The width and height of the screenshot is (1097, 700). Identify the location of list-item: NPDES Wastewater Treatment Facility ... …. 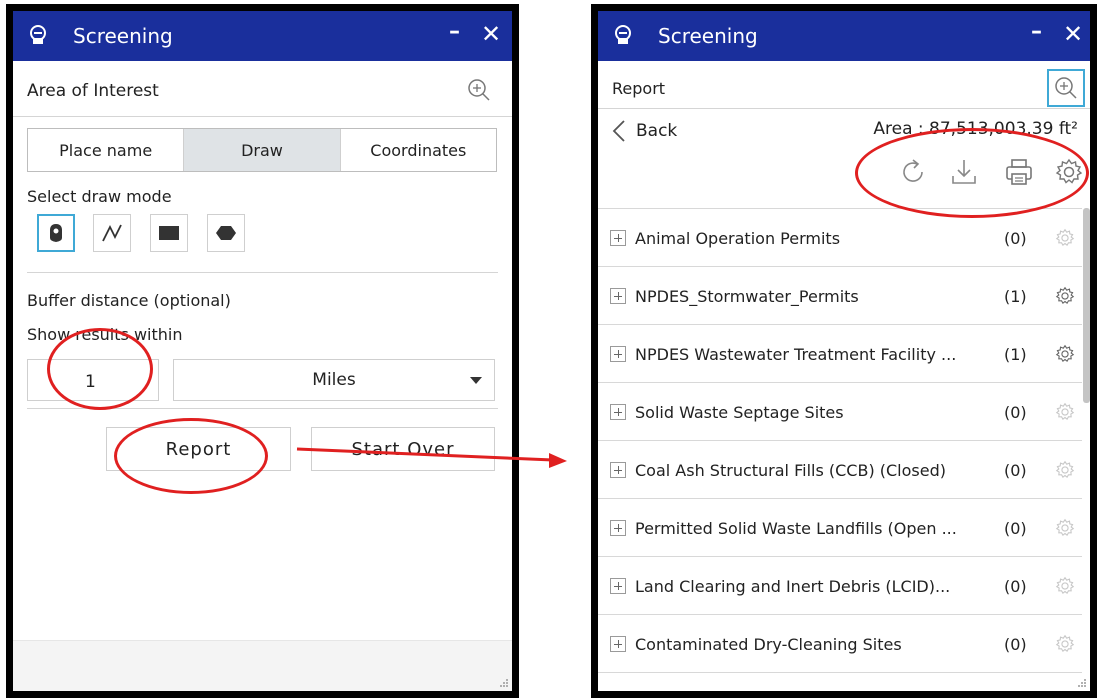
(840, 353).